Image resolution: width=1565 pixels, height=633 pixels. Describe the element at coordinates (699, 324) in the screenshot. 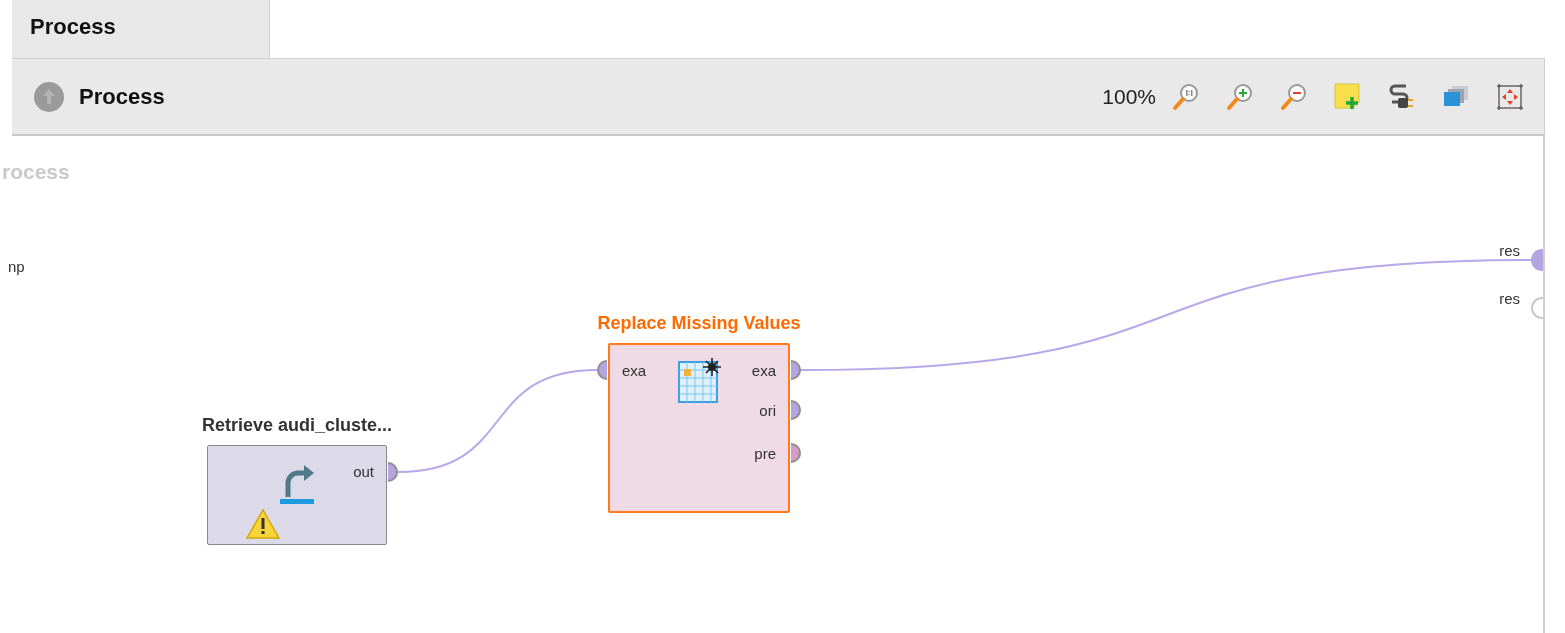

I see `operator-title: Replace Missing Values` at that location.